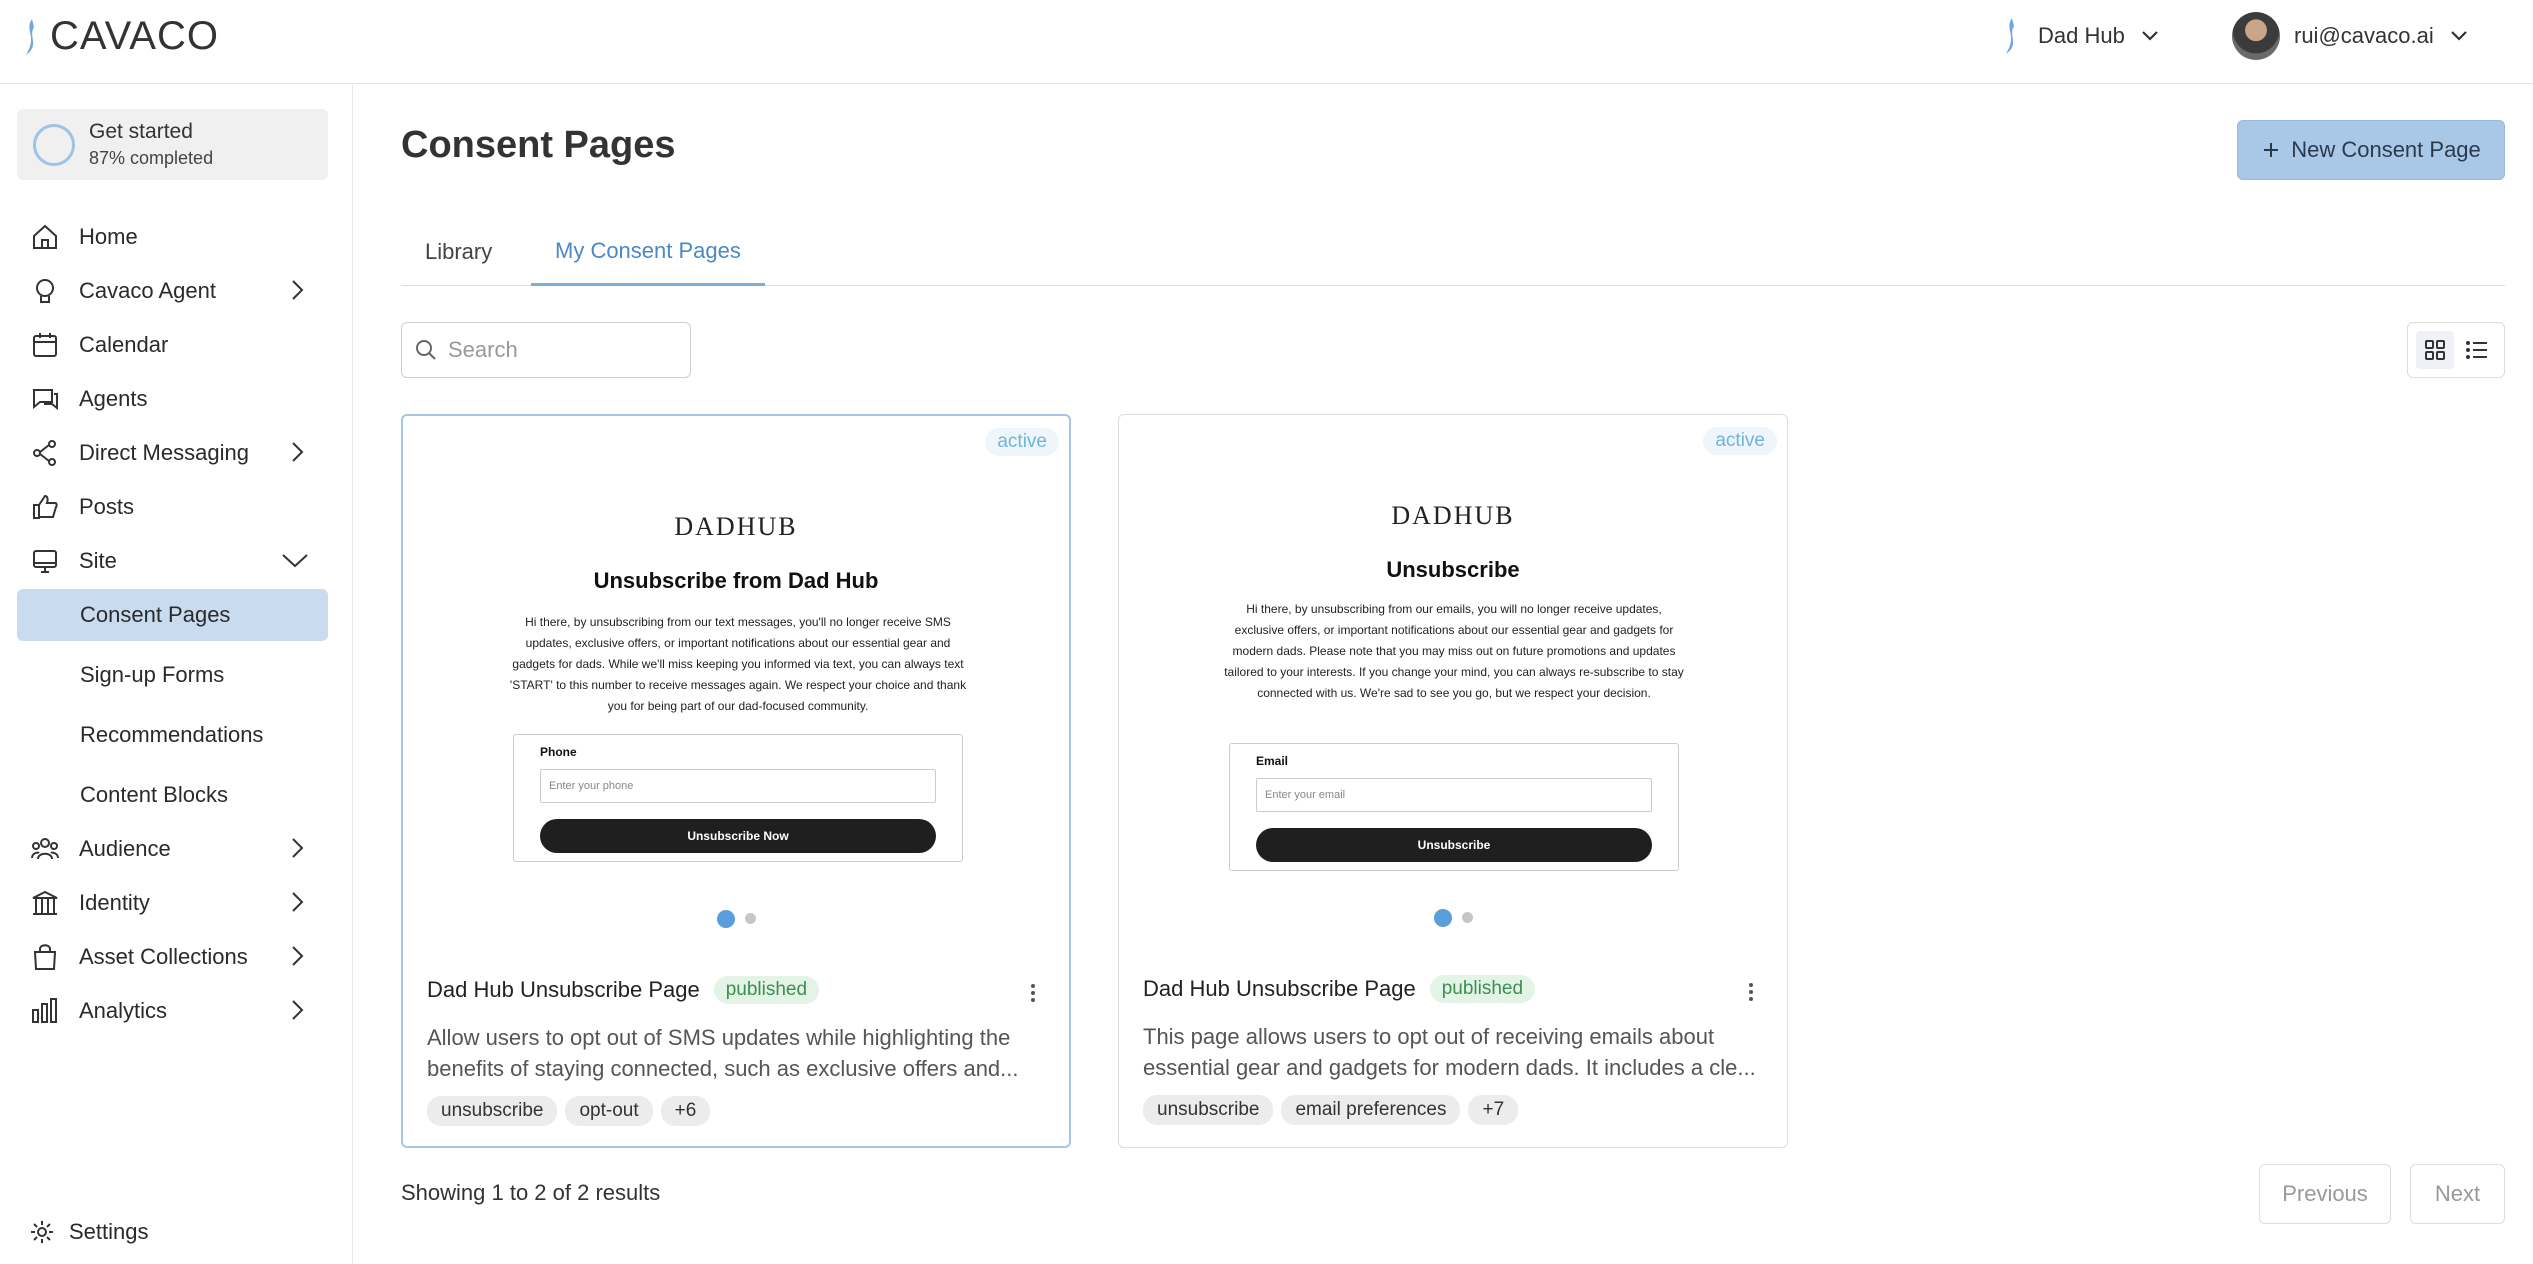 This screenshot has width=2533, height=1264. Describe the element at coordinates (147, 290) in the screenshot. I see `sidebar-item-label: Cavaco Agent` at that location.